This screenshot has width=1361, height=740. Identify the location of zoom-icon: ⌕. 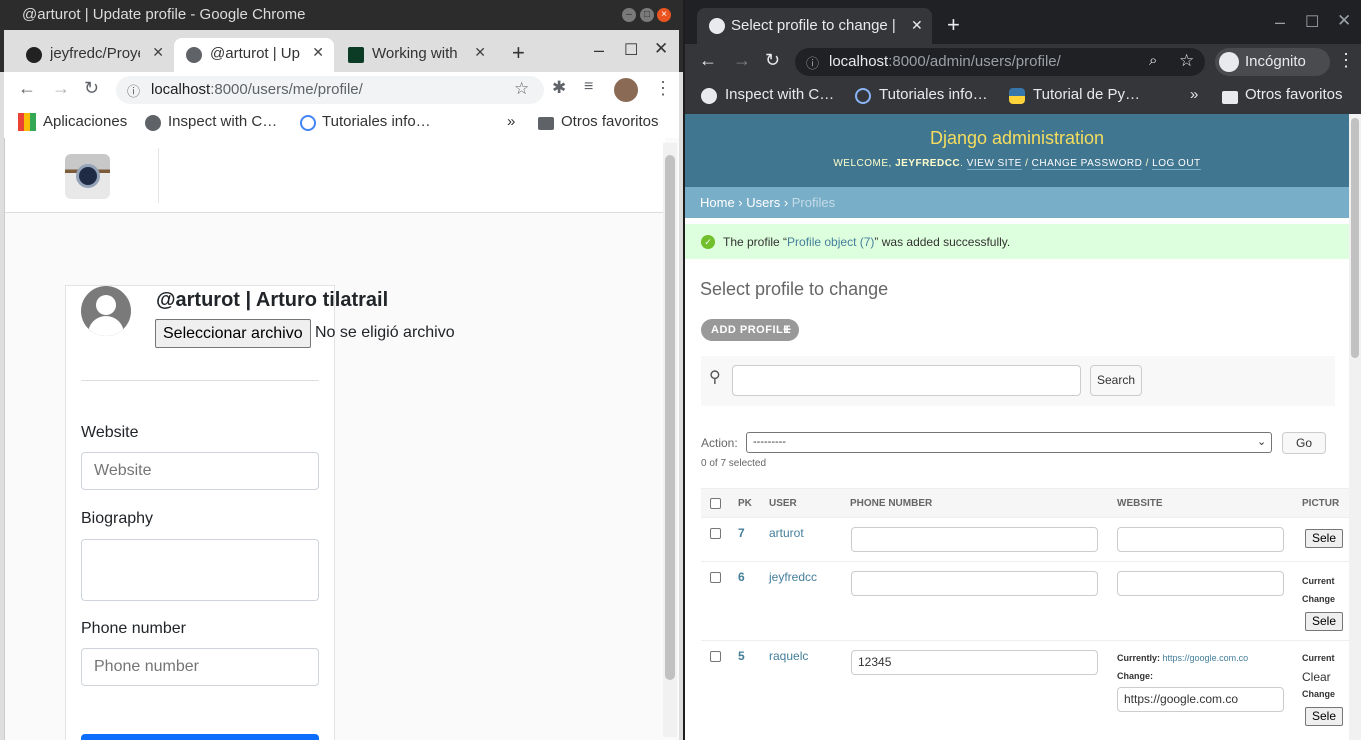
(1153, 60).